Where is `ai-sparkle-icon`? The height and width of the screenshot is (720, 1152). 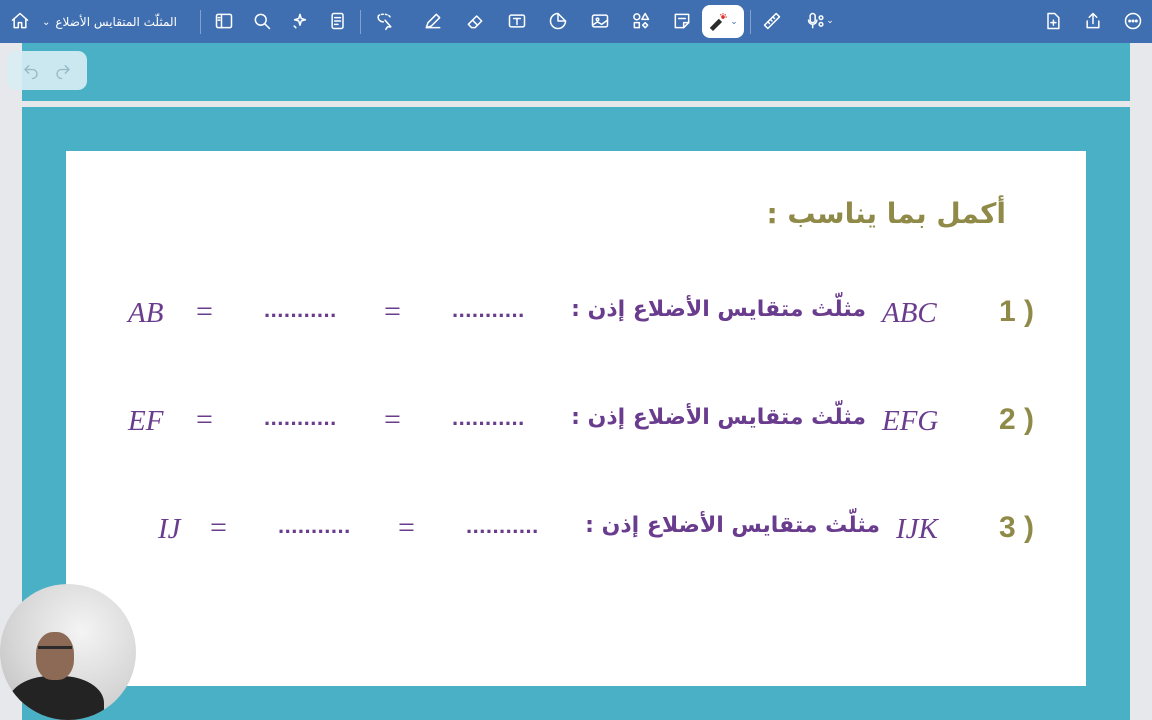
ai-sparkle-icon is located at coordinates (300, 21).